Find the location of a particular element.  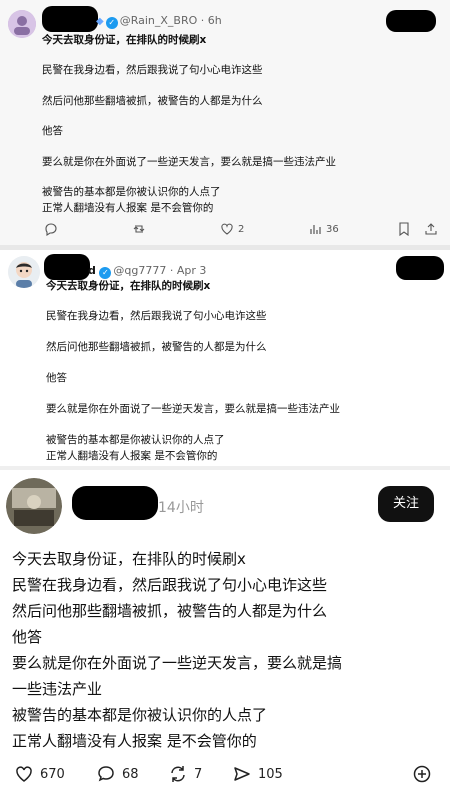

like-count: 2 is located at coordinates (241, 229).